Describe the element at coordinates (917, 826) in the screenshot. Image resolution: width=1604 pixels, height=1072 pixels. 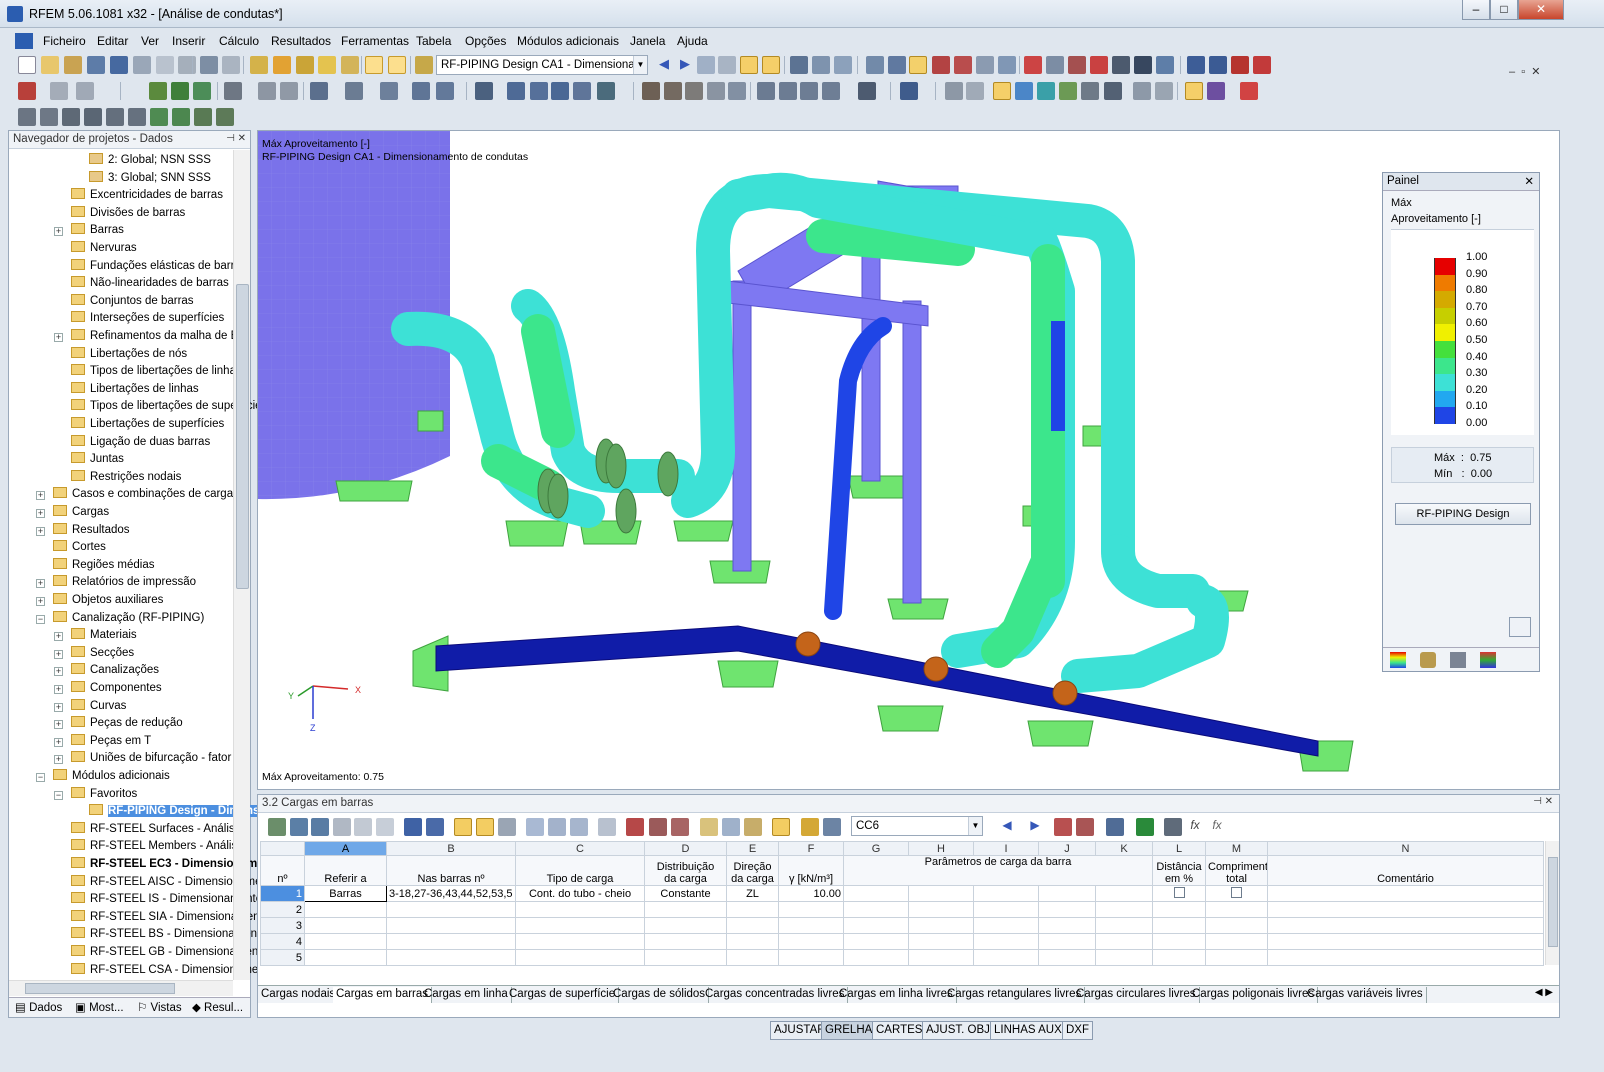
I see `load-case-combo: CC6 ▼` at that location.